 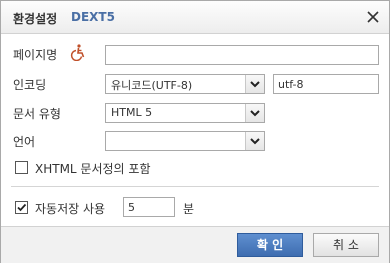 I want to click on cancel-button: 취 소, so click(x=346, y=245).